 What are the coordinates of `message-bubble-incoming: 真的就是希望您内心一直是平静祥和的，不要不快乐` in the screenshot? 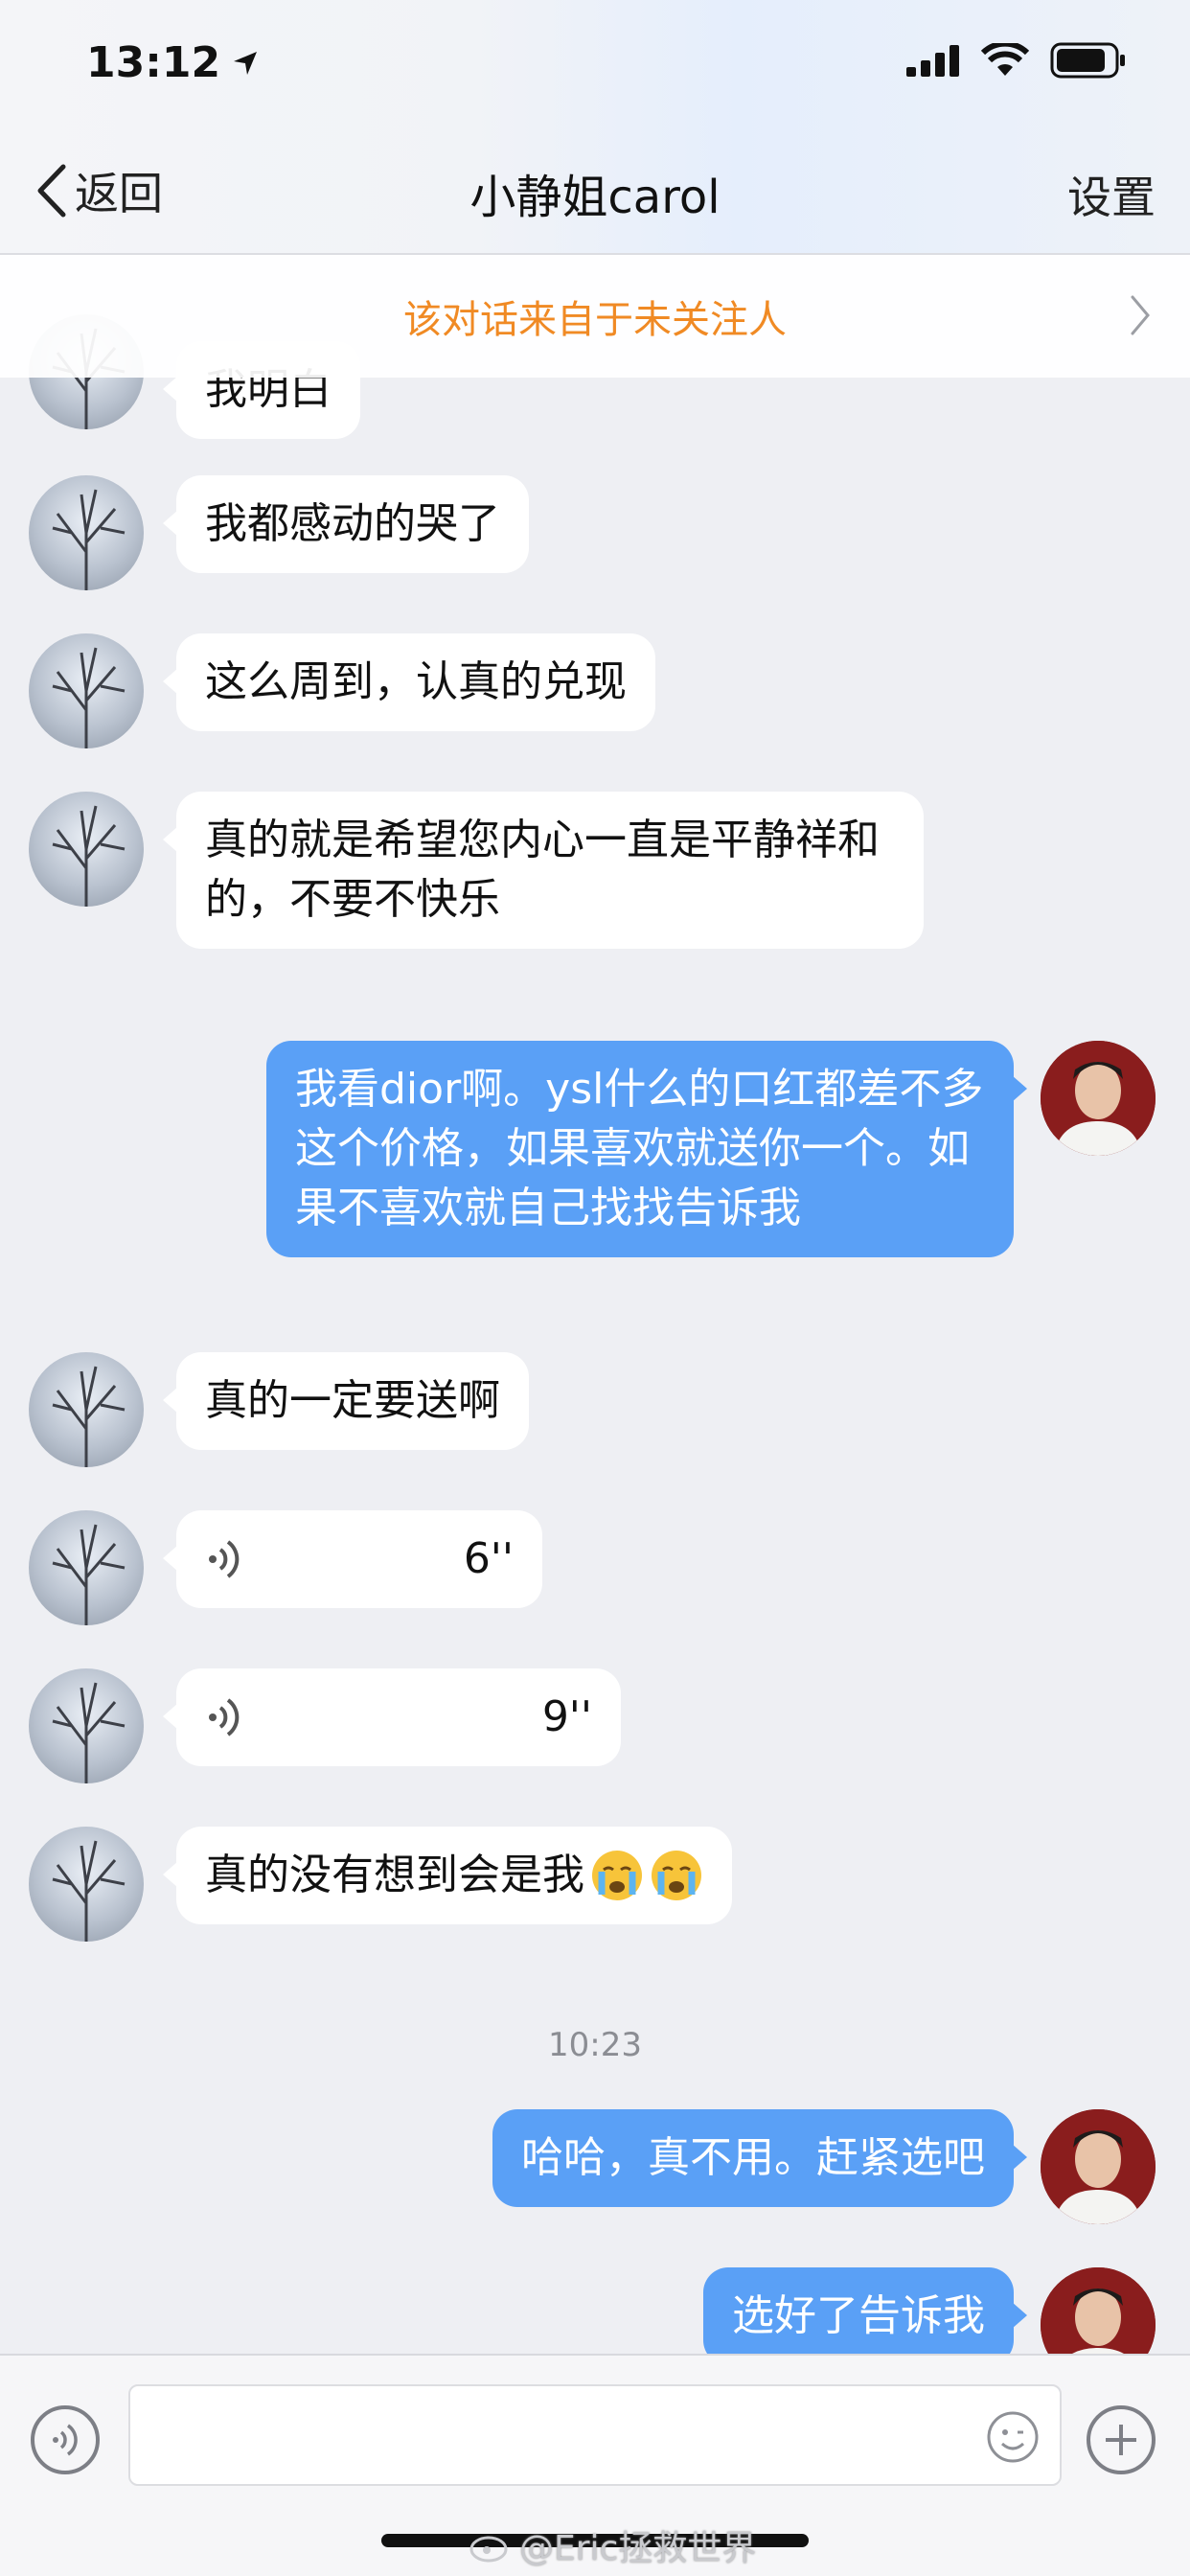 It's located at (543, 870).